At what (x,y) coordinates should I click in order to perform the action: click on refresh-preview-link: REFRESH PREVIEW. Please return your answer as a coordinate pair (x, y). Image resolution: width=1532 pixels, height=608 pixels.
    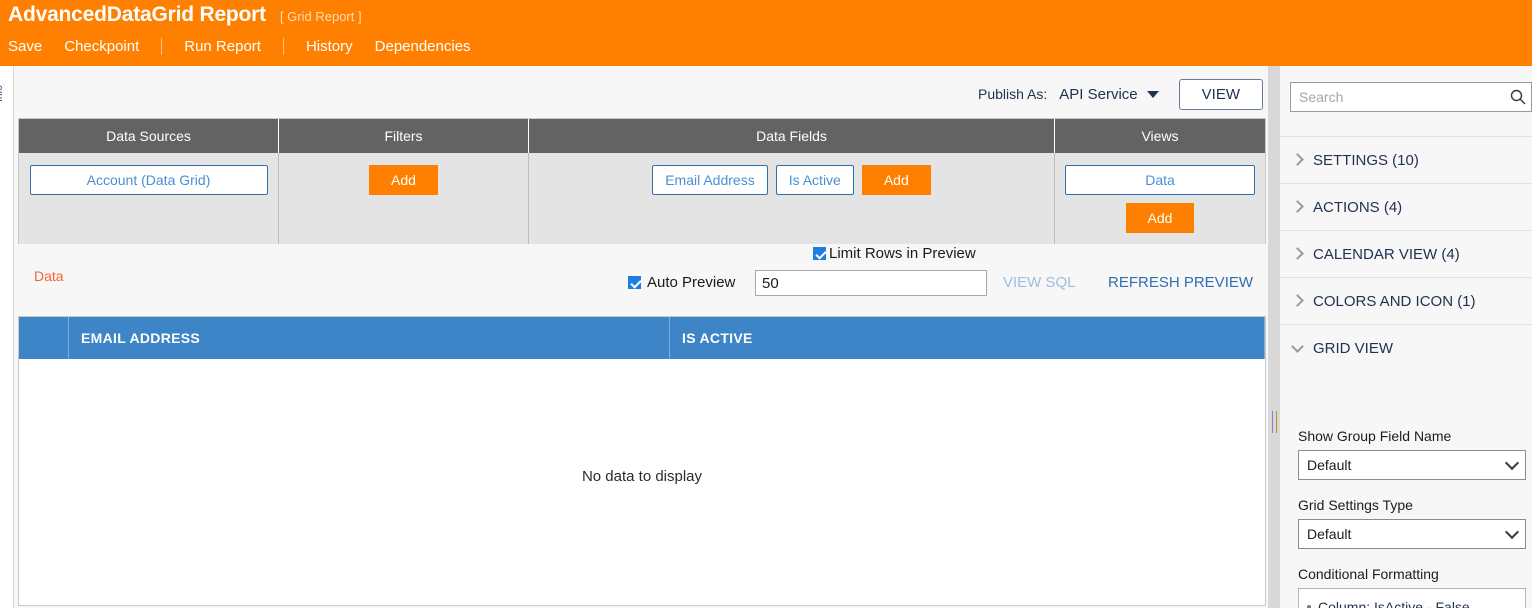
    Looking at the image, I should click on (1180, 282).